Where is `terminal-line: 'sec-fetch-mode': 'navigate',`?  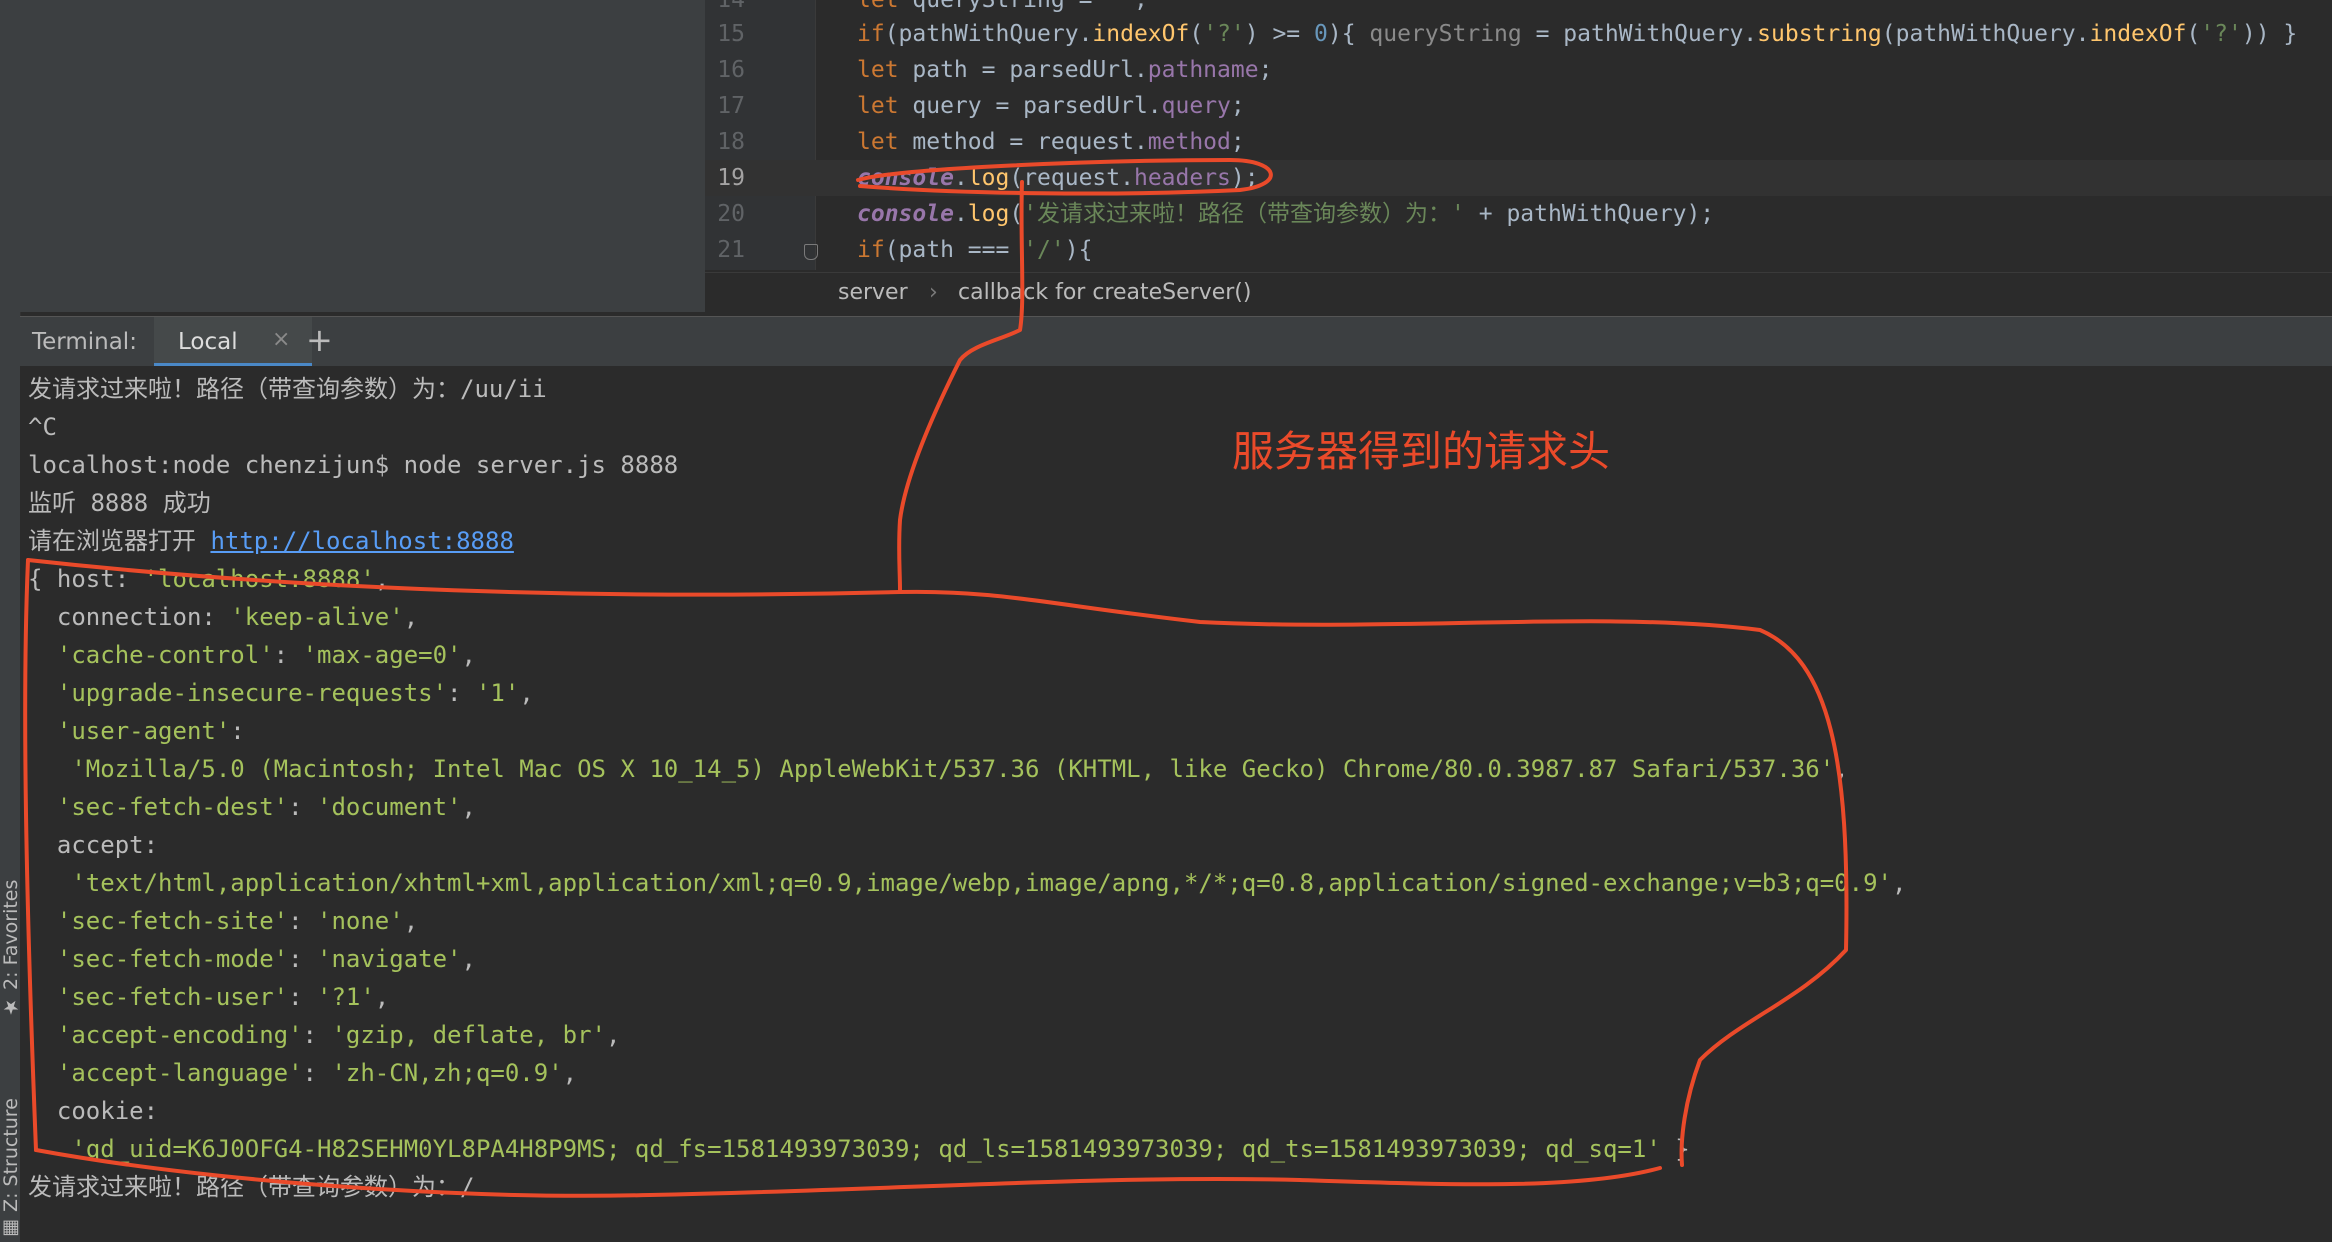 terminal-line: 'sec-fetch-mode': 'navigate', is located at coordinates (266, 959).